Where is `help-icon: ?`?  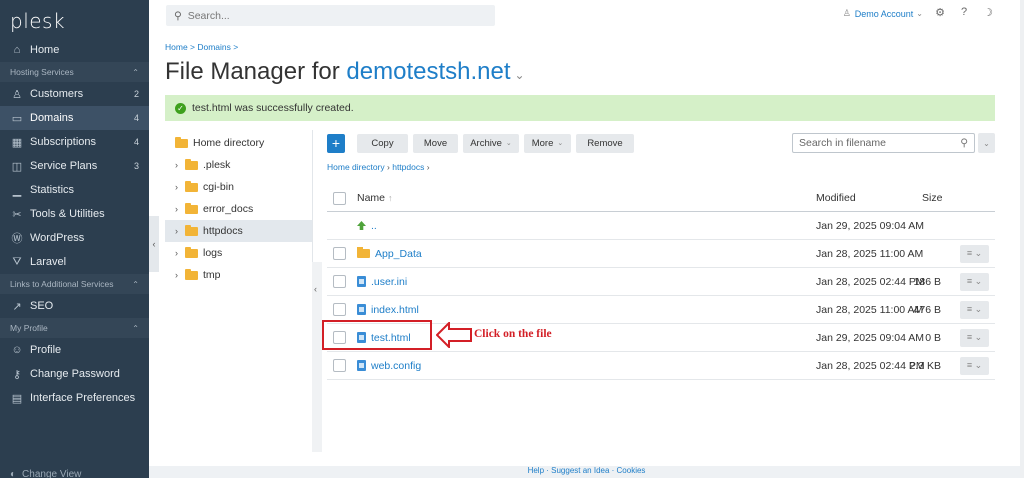 help-icon: ? is located at coordinates (964, 12).